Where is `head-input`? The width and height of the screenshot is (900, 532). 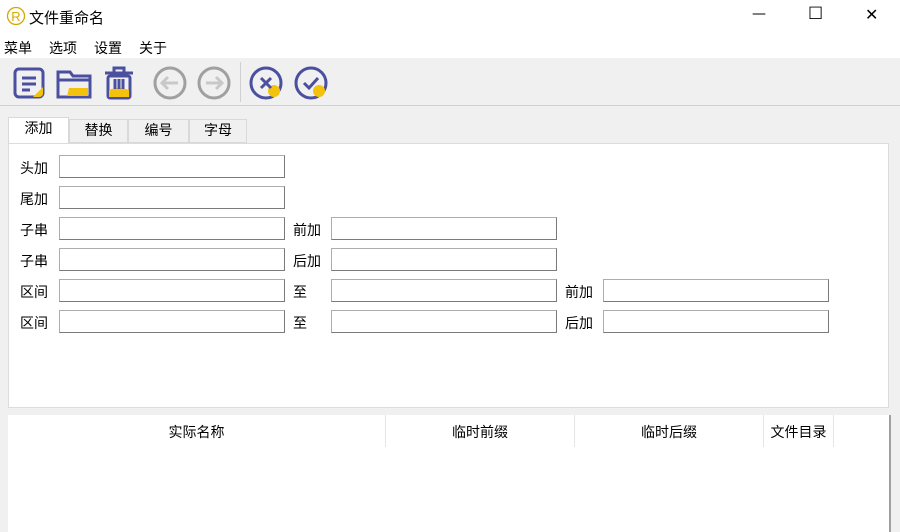 head-input is located at coordinates (172, 166).